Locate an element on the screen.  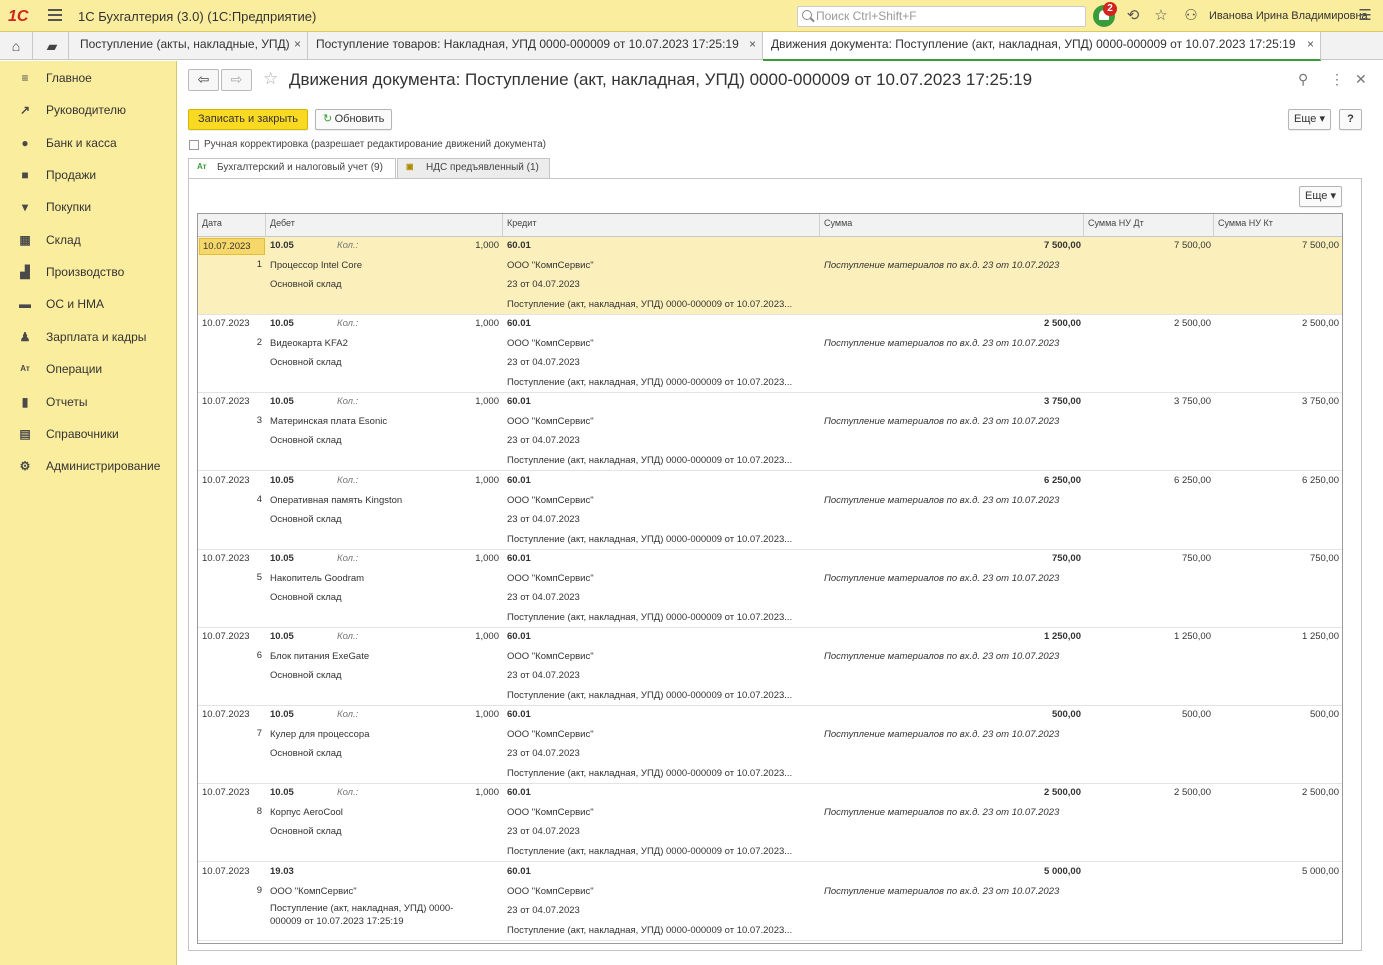
tab-vat-register: ▣ НДС предъявленный (1) is located at coordinates (473, 168).